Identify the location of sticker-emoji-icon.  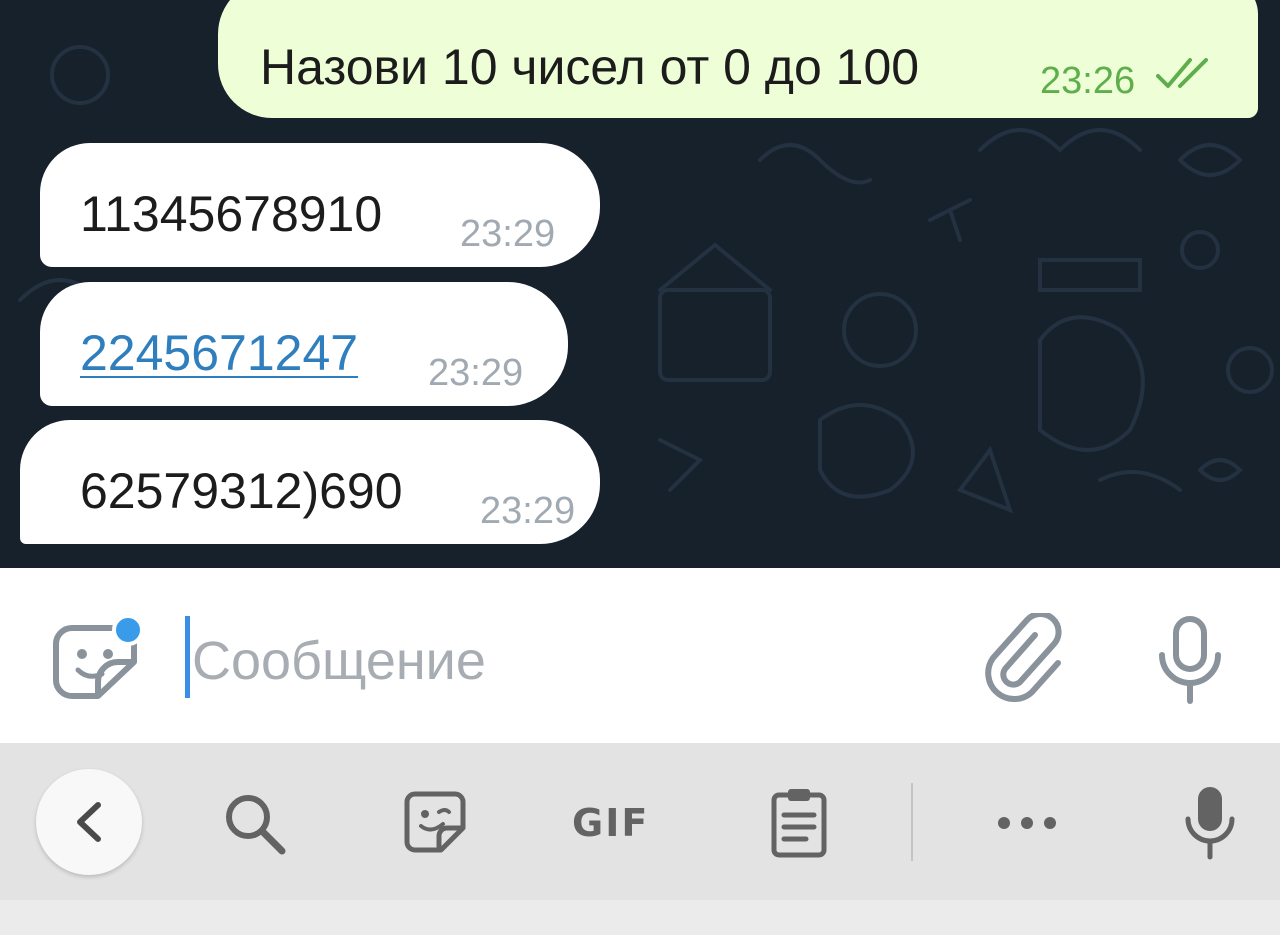
(100, 661).